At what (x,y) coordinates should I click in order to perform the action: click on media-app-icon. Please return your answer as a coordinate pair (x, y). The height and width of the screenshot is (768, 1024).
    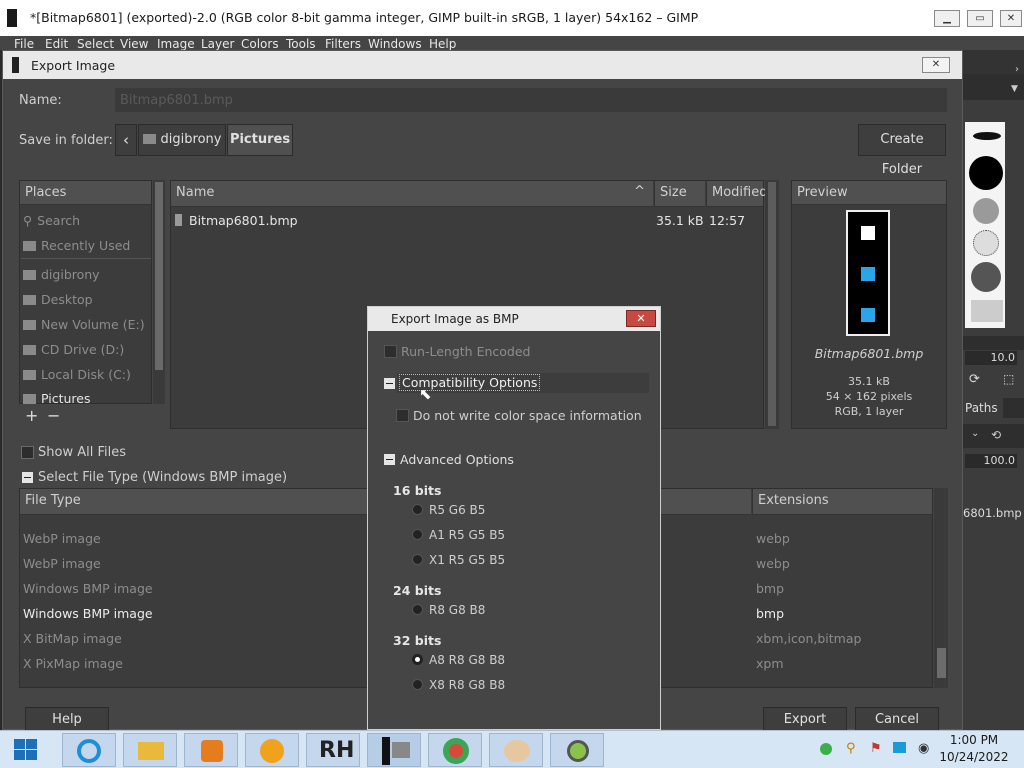
    Looking at the image, I should click on (272, 750).